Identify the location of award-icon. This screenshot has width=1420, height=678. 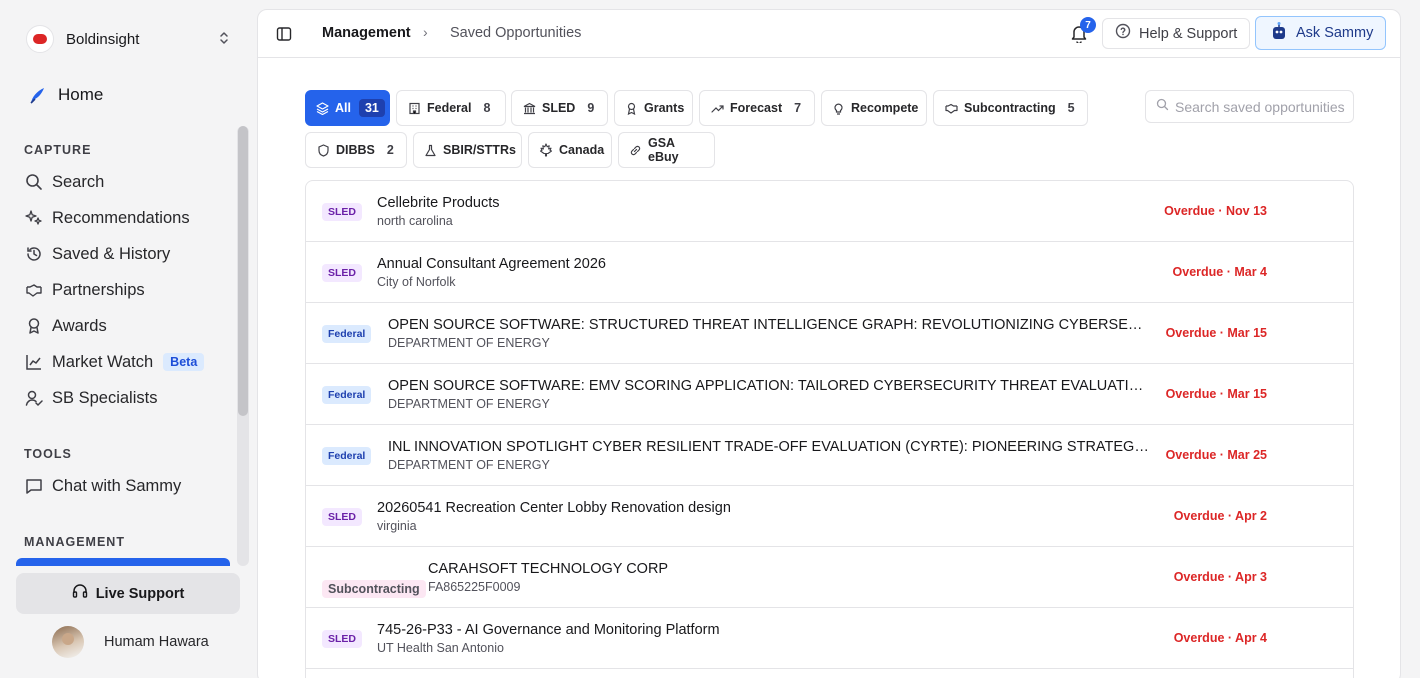
(34, 326).